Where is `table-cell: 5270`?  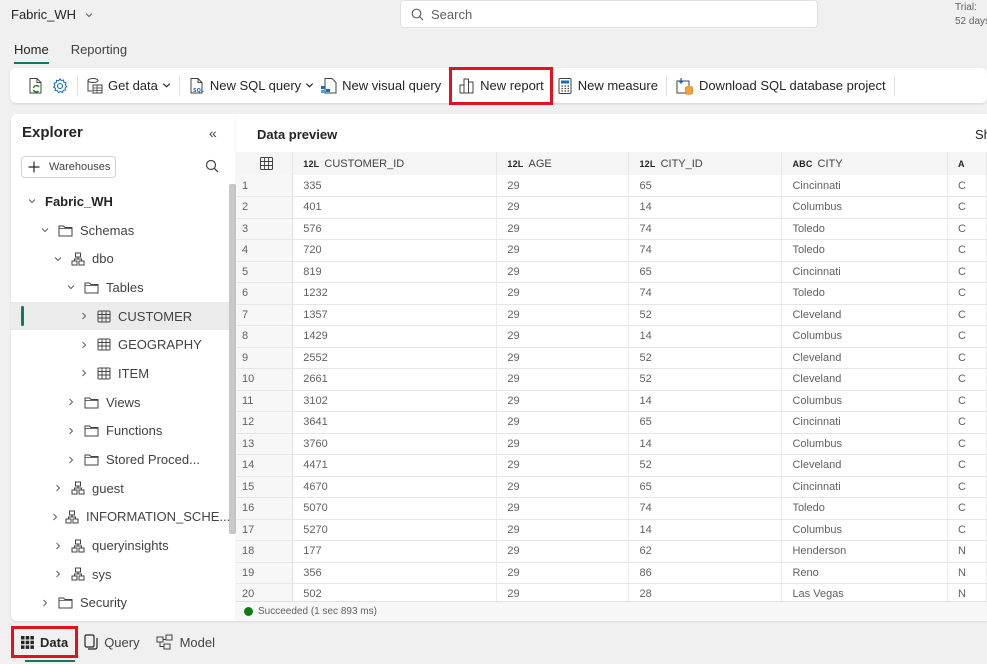
table-cell: 5270 is located at coordinates (395, 530).